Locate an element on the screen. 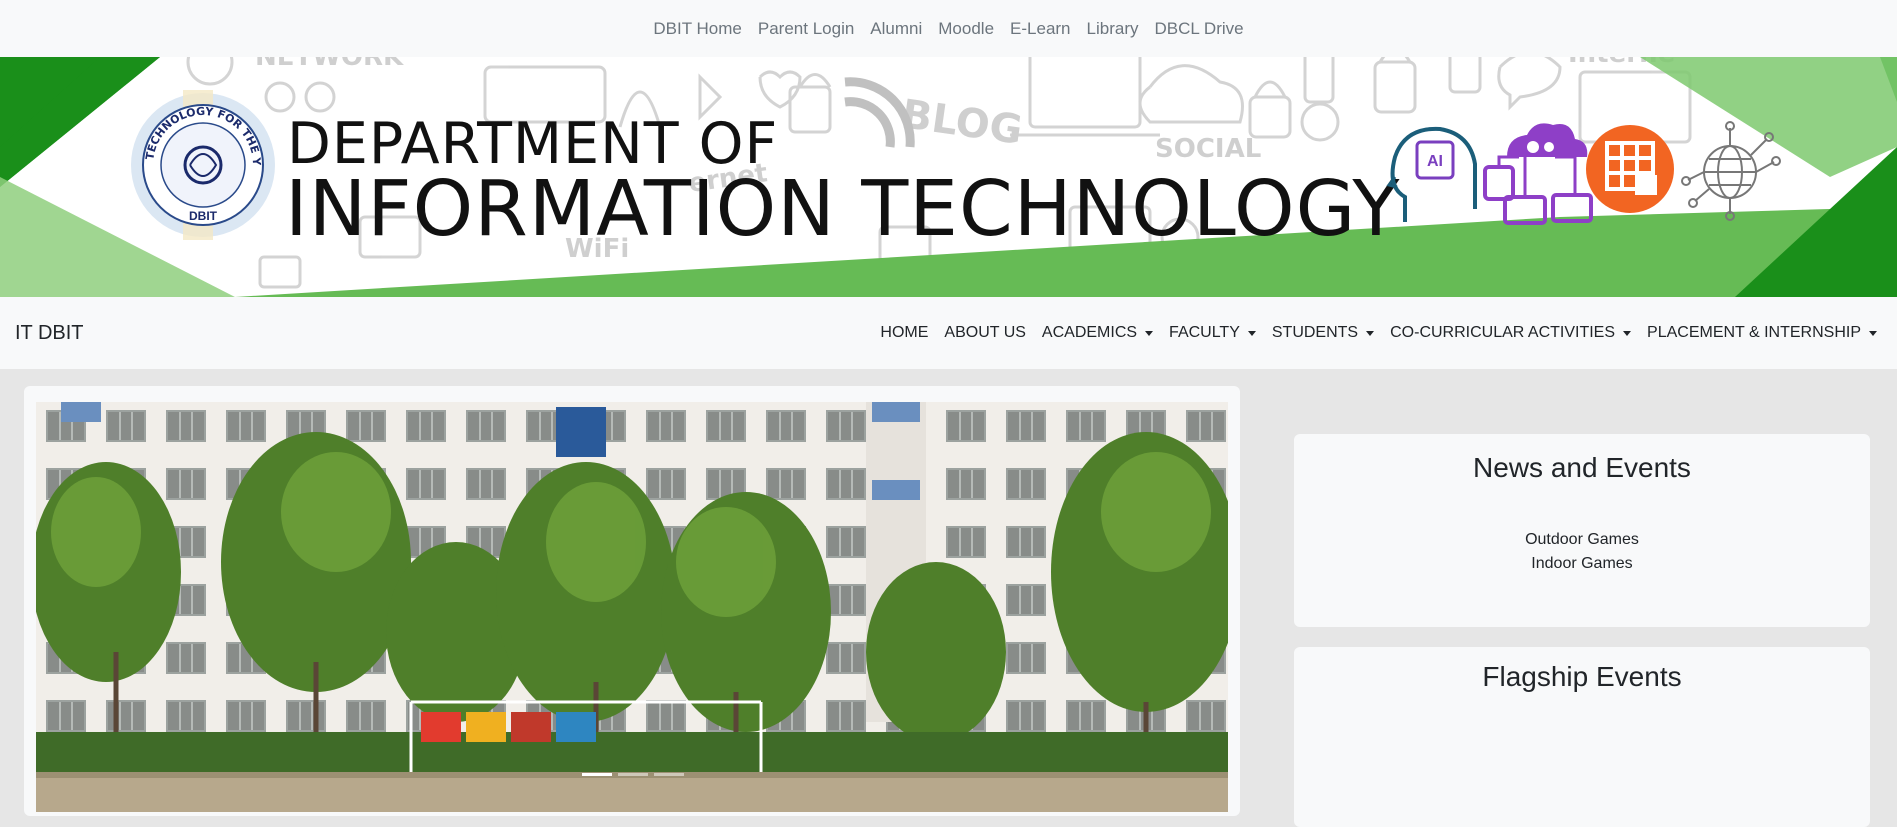 The width and height of the screenshot is (1897, 827). nav-academics-dropdown: ACADEMICS is located at coordinates (1097, 333).